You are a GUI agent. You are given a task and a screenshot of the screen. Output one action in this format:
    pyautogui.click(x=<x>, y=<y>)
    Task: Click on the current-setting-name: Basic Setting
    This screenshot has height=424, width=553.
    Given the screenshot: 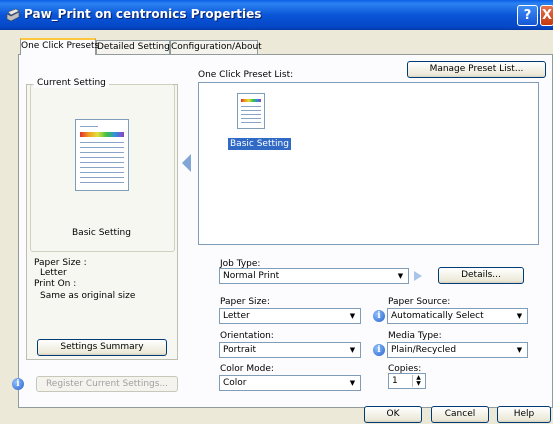 What is the action you would take?
    pyautogui.click(x=101, y=233)
    